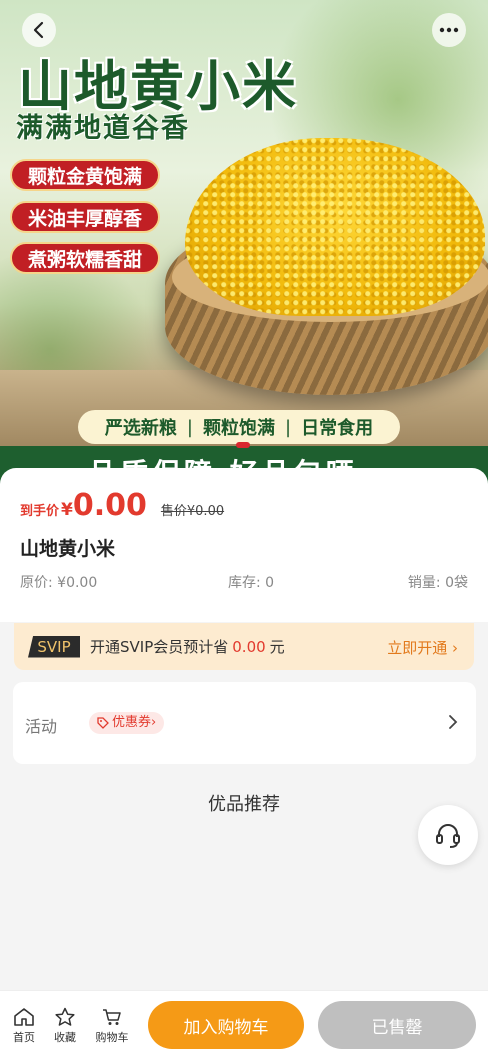  What do you see at coordinates (159, 647) in the screenshot?
I see `svip-text-prefix: 开通SVIP会员预计省` at bounding box center [159, 647].